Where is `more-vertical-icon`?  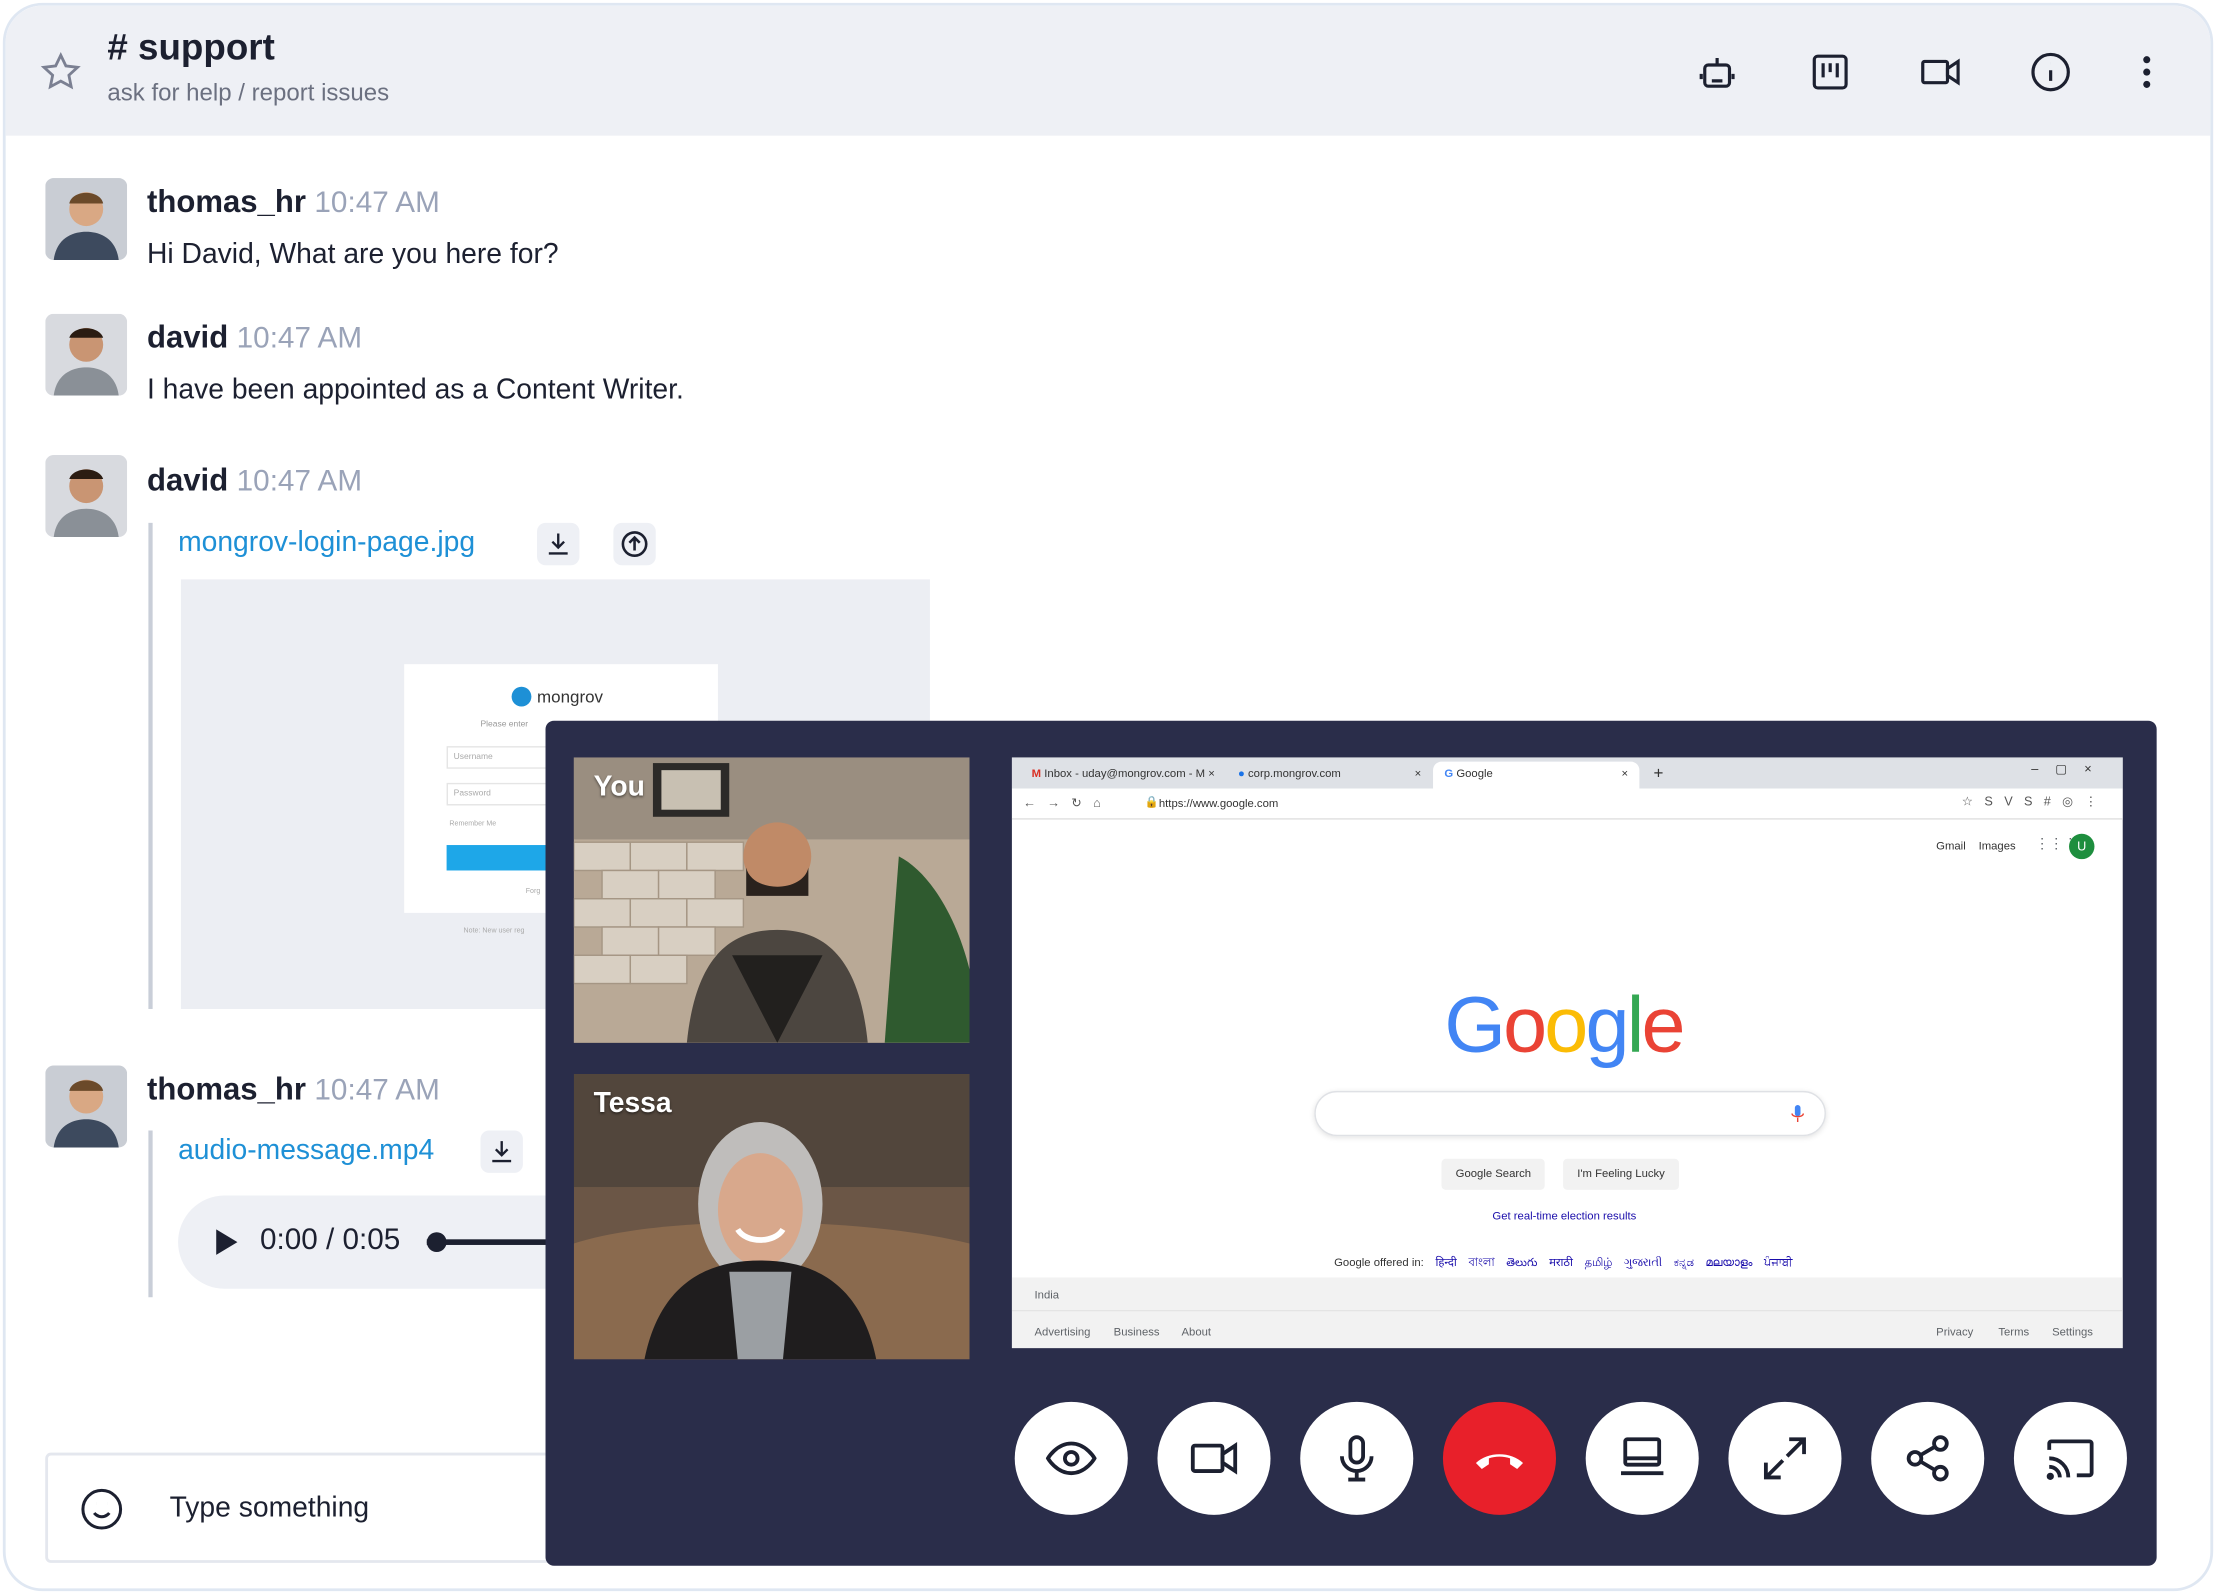
more-vertical-icon is located at coordinates (2147, 72).